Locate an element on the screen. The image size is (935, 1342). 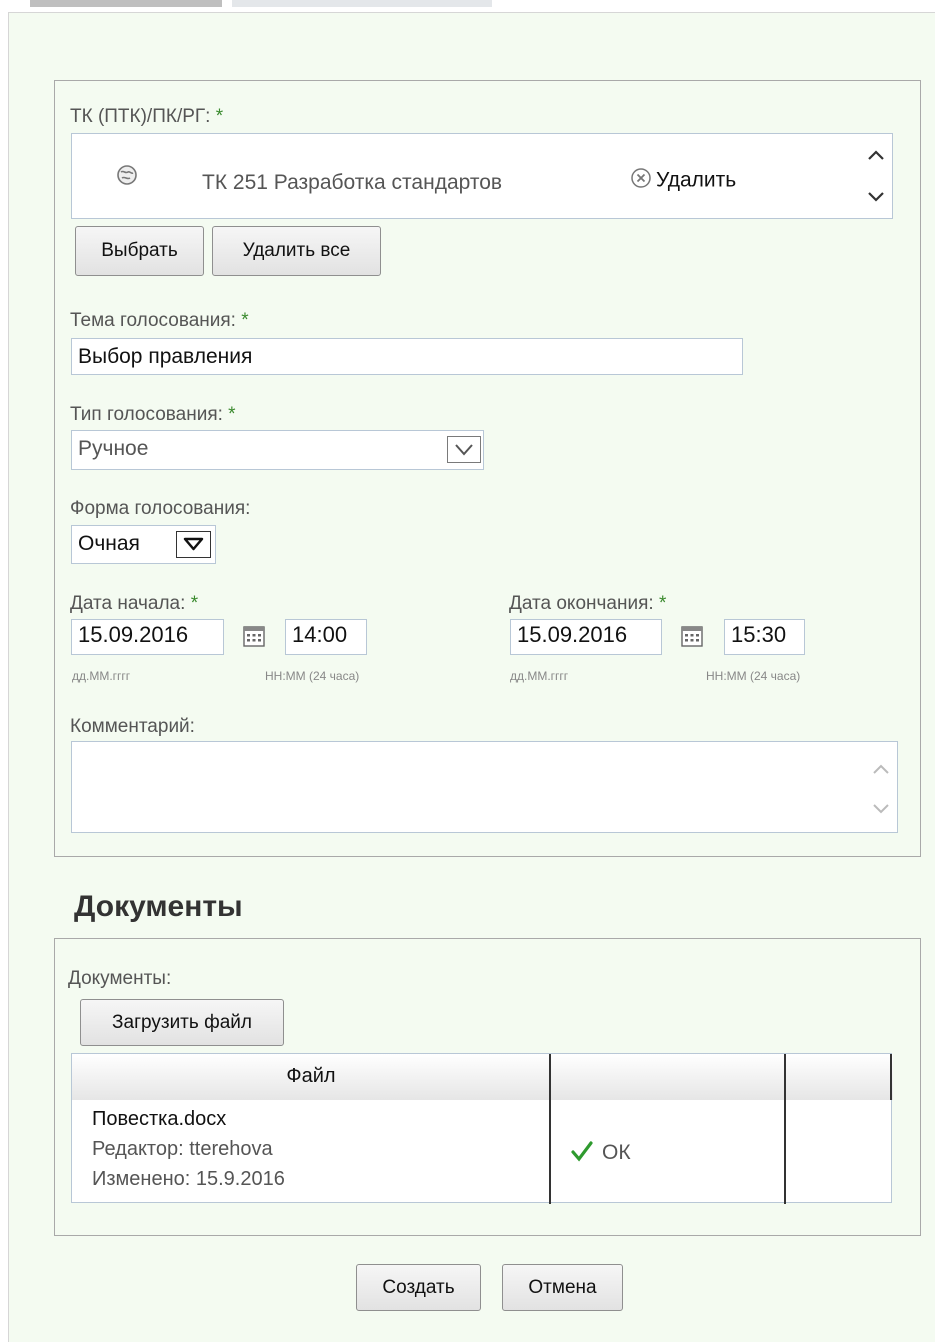
select-committee-button: Выбрать is located at coordinates (139, 251).